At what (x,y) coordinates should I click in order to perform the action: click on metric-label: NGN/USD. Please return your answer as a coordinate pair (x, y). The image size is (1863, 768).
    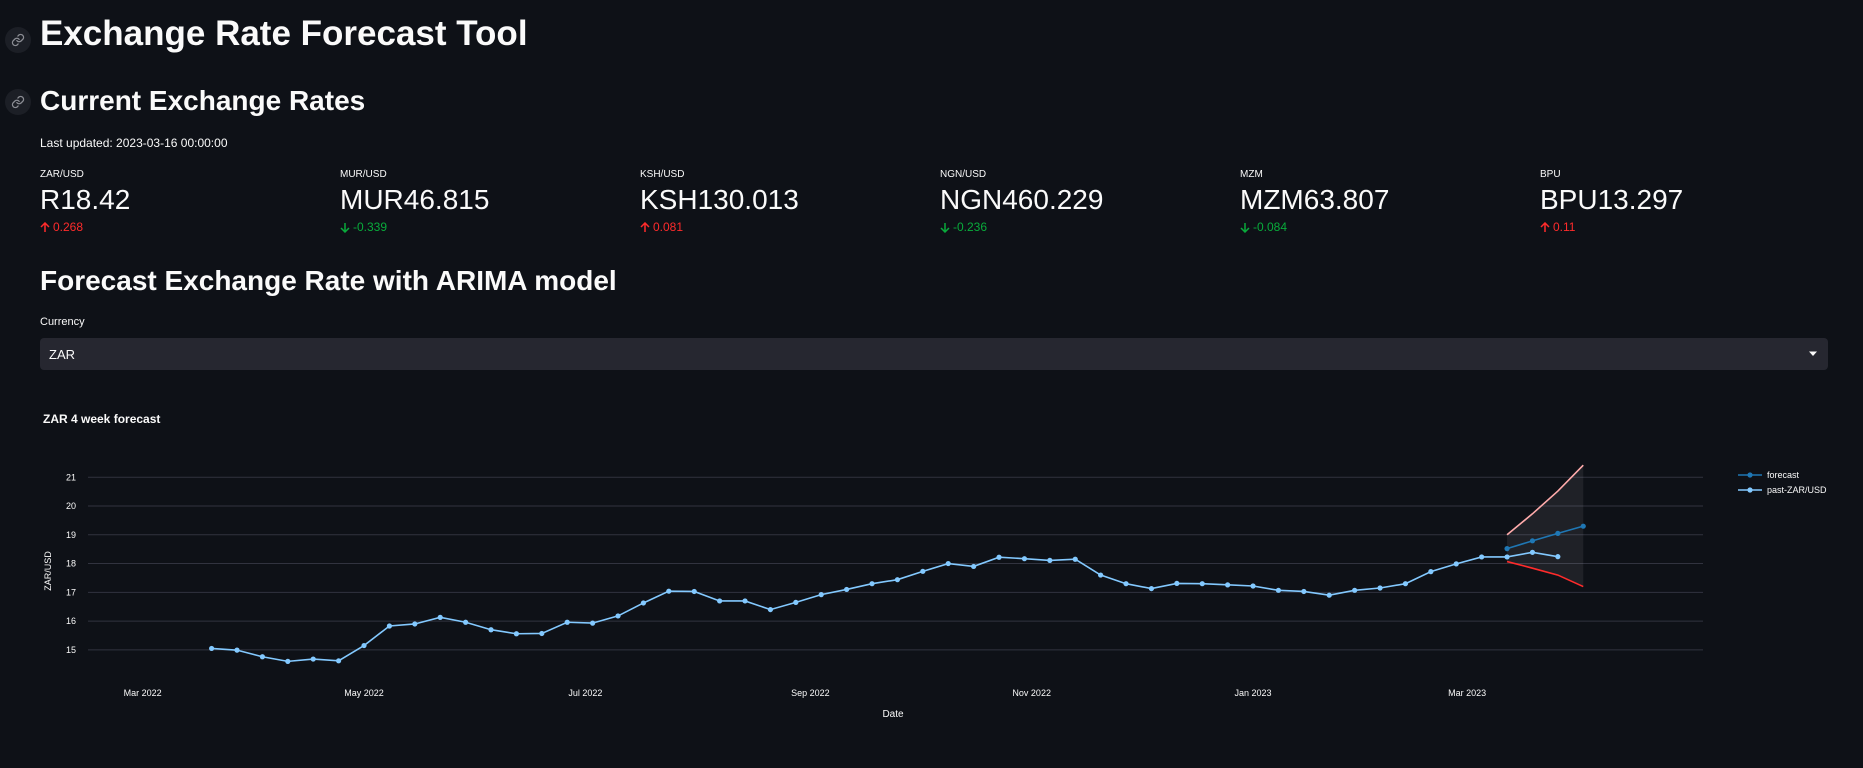
    Looking at the image, I should click on (963, 174).